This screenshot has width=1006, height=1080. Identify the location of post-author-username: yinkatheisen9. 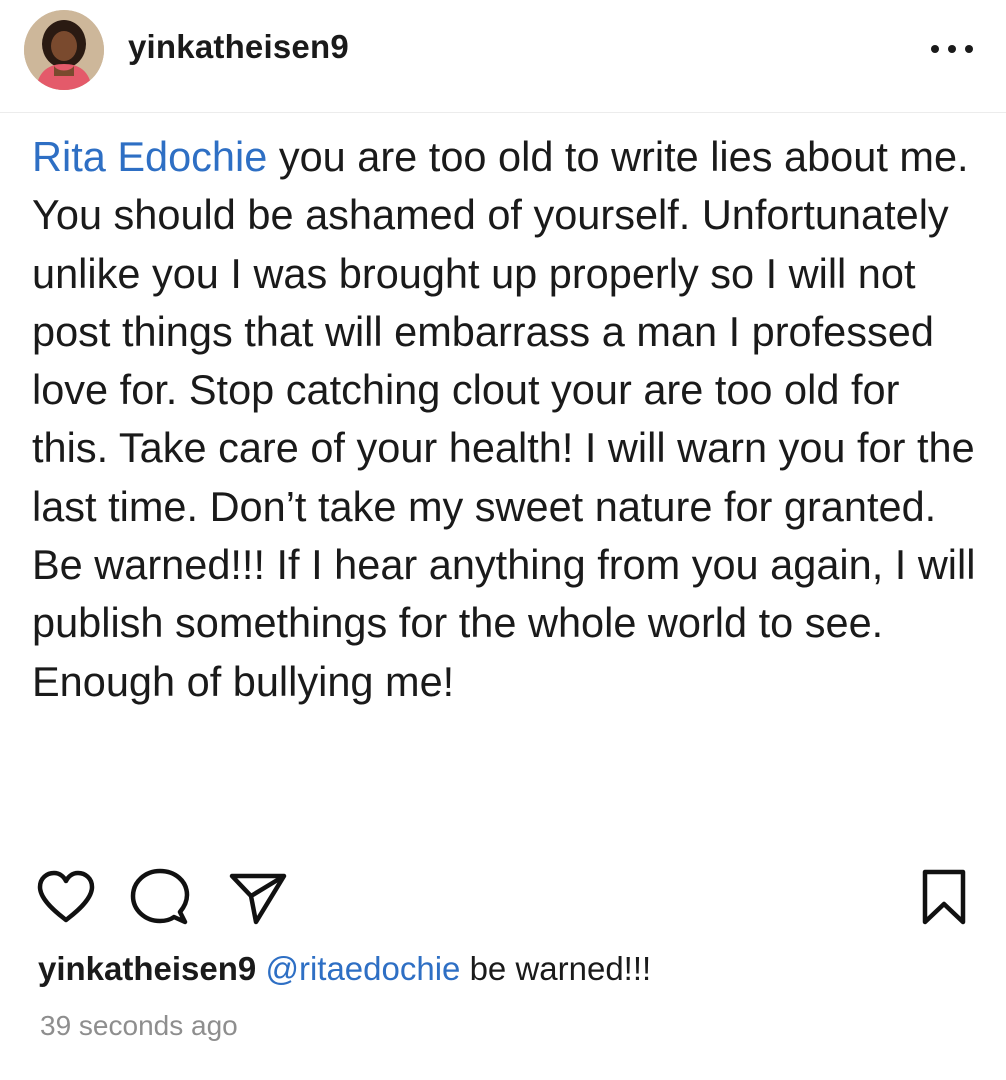
(238, 47).